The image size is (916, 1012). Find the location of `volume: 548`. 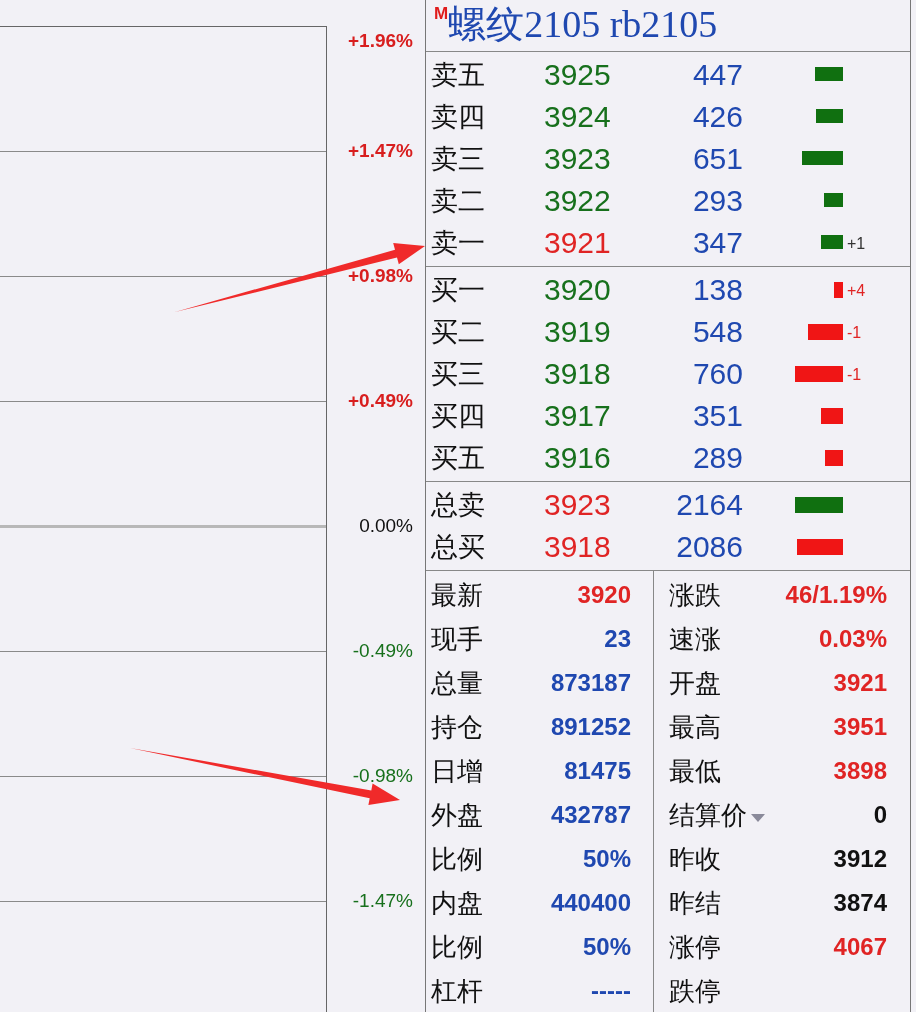

volume: 548 is located at coordinates (717, 332).